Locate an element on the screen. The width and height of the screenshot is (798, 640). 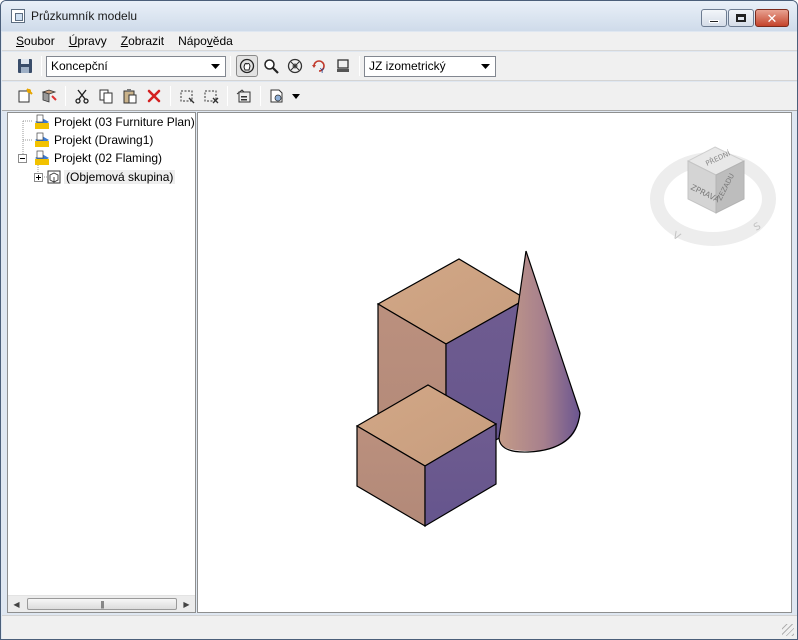
remove-from-group-icon is located at coordinates (211, 96).